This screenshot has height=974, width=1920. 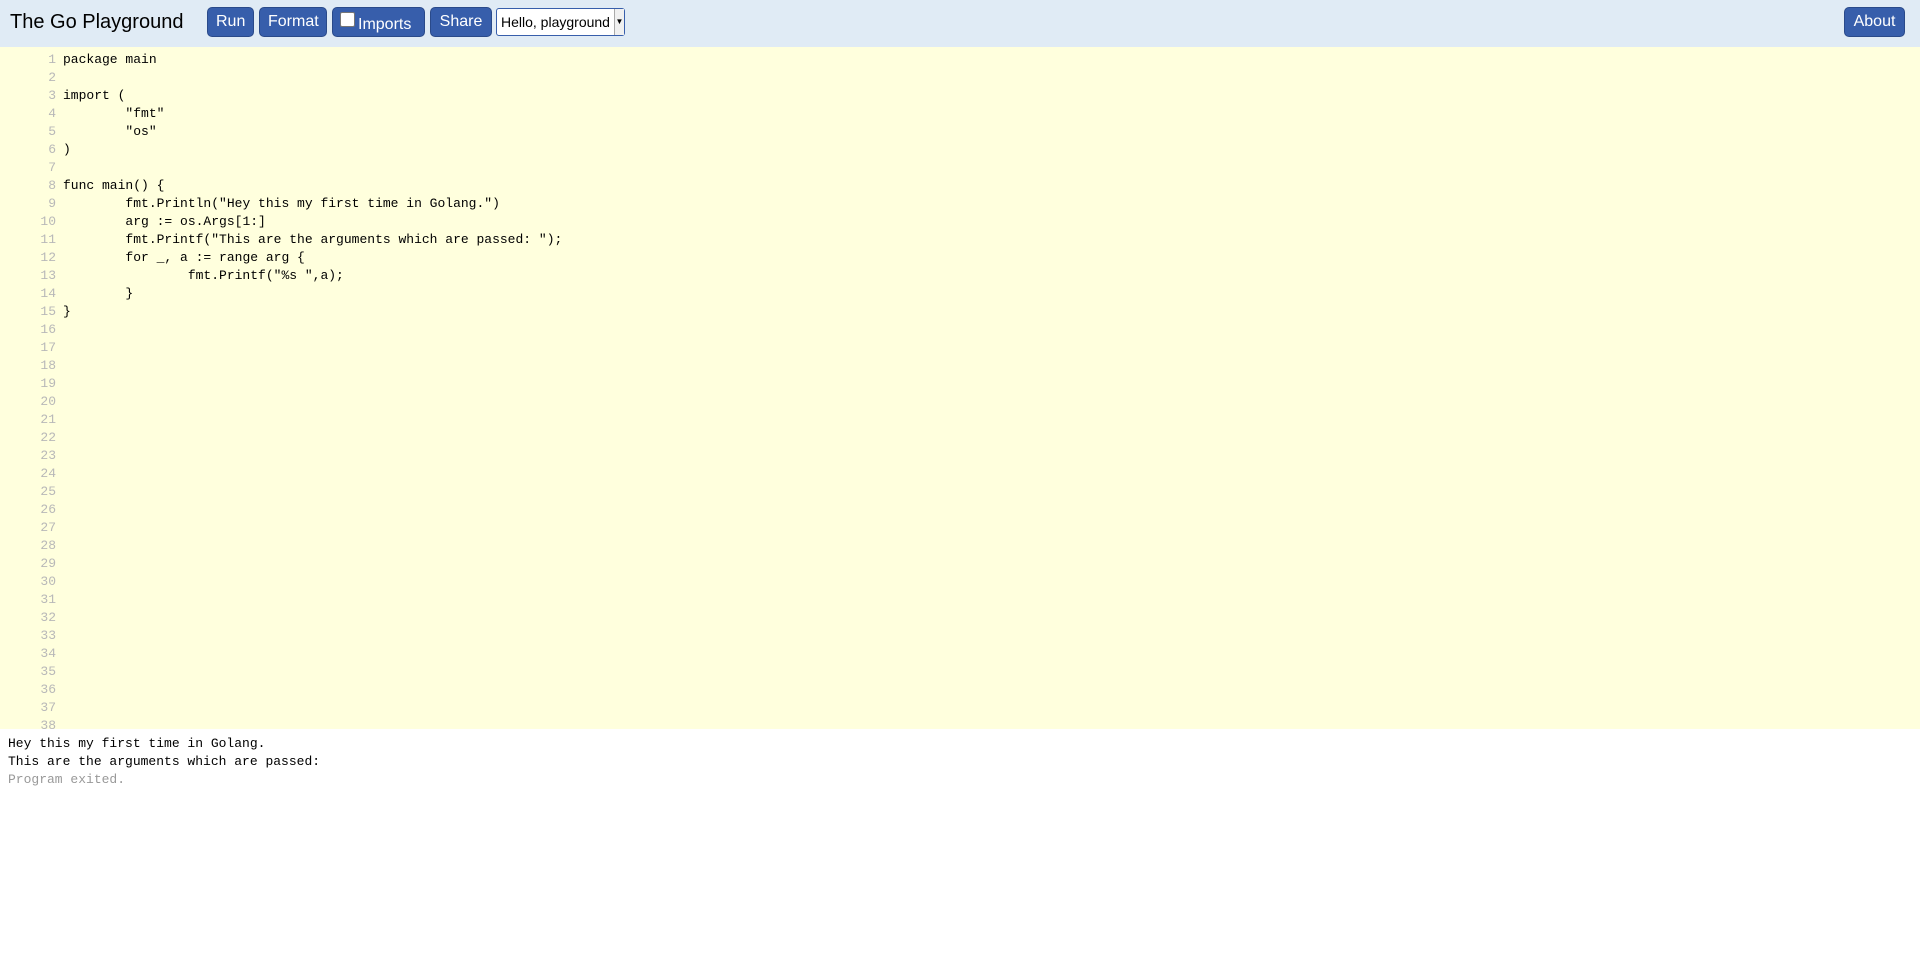 What do you see at coordinates (48, 707) in the screenshot?
I see `line-number: 37` at bounding box center [48, 707].